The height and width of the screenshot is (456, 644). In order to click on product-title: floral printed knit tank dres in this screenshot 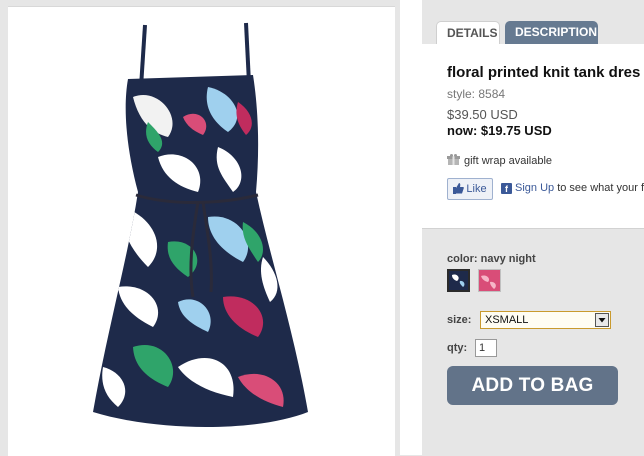, I will do `click(544, 72)`.